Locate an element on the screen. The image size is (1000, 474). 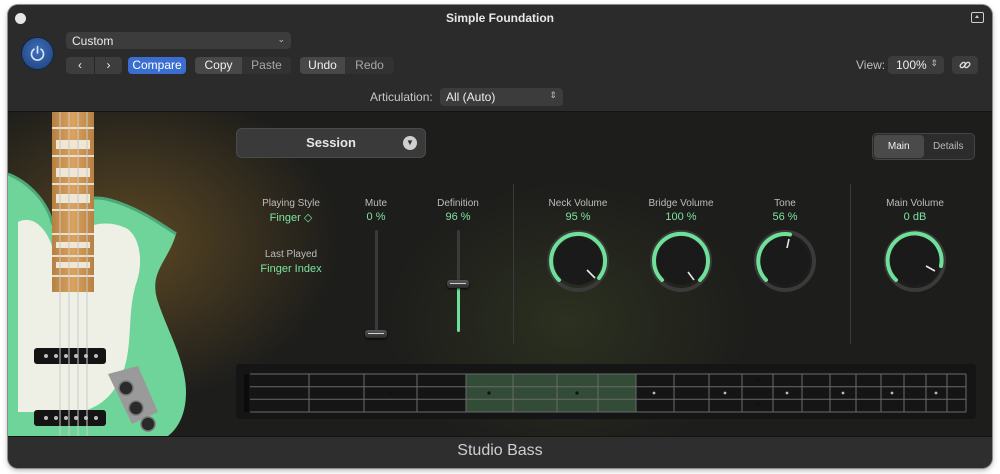
definition-value: 96 % is located at coordinates (458, 217).